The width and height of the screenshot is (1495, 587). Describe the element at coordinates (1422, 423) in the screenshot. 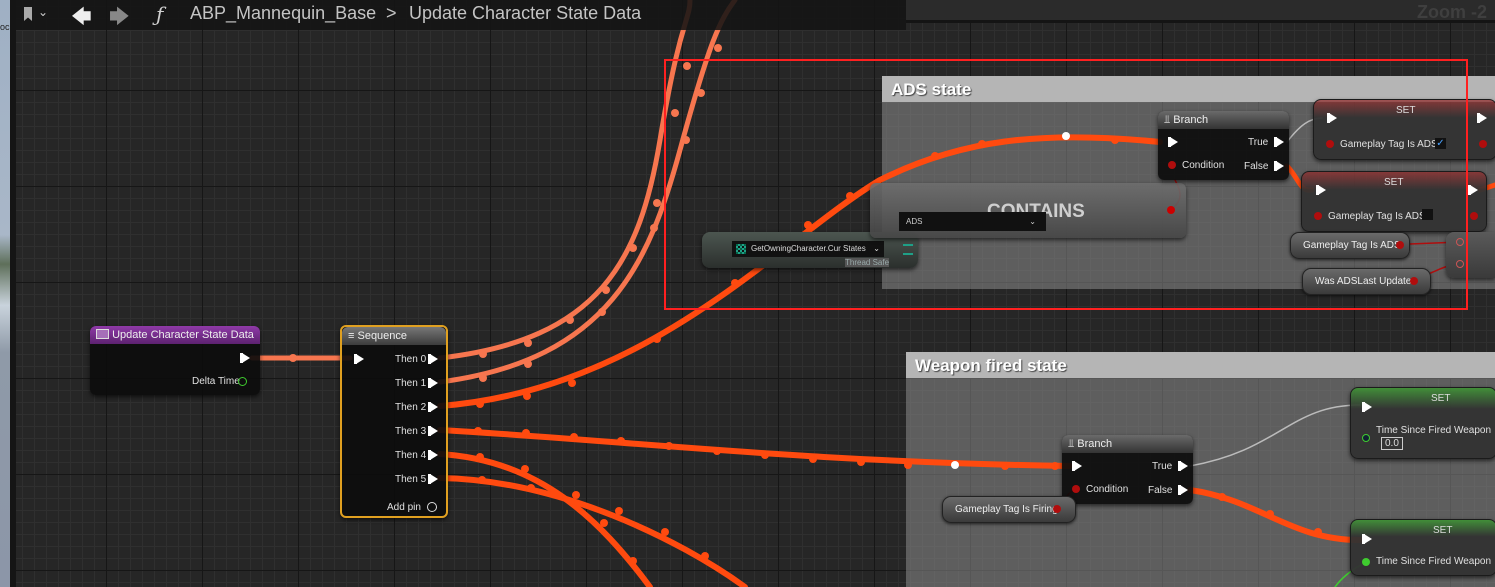

I see `set-time-since-fired-1: SET Time Since Fired Weapon 0.0` at that location.